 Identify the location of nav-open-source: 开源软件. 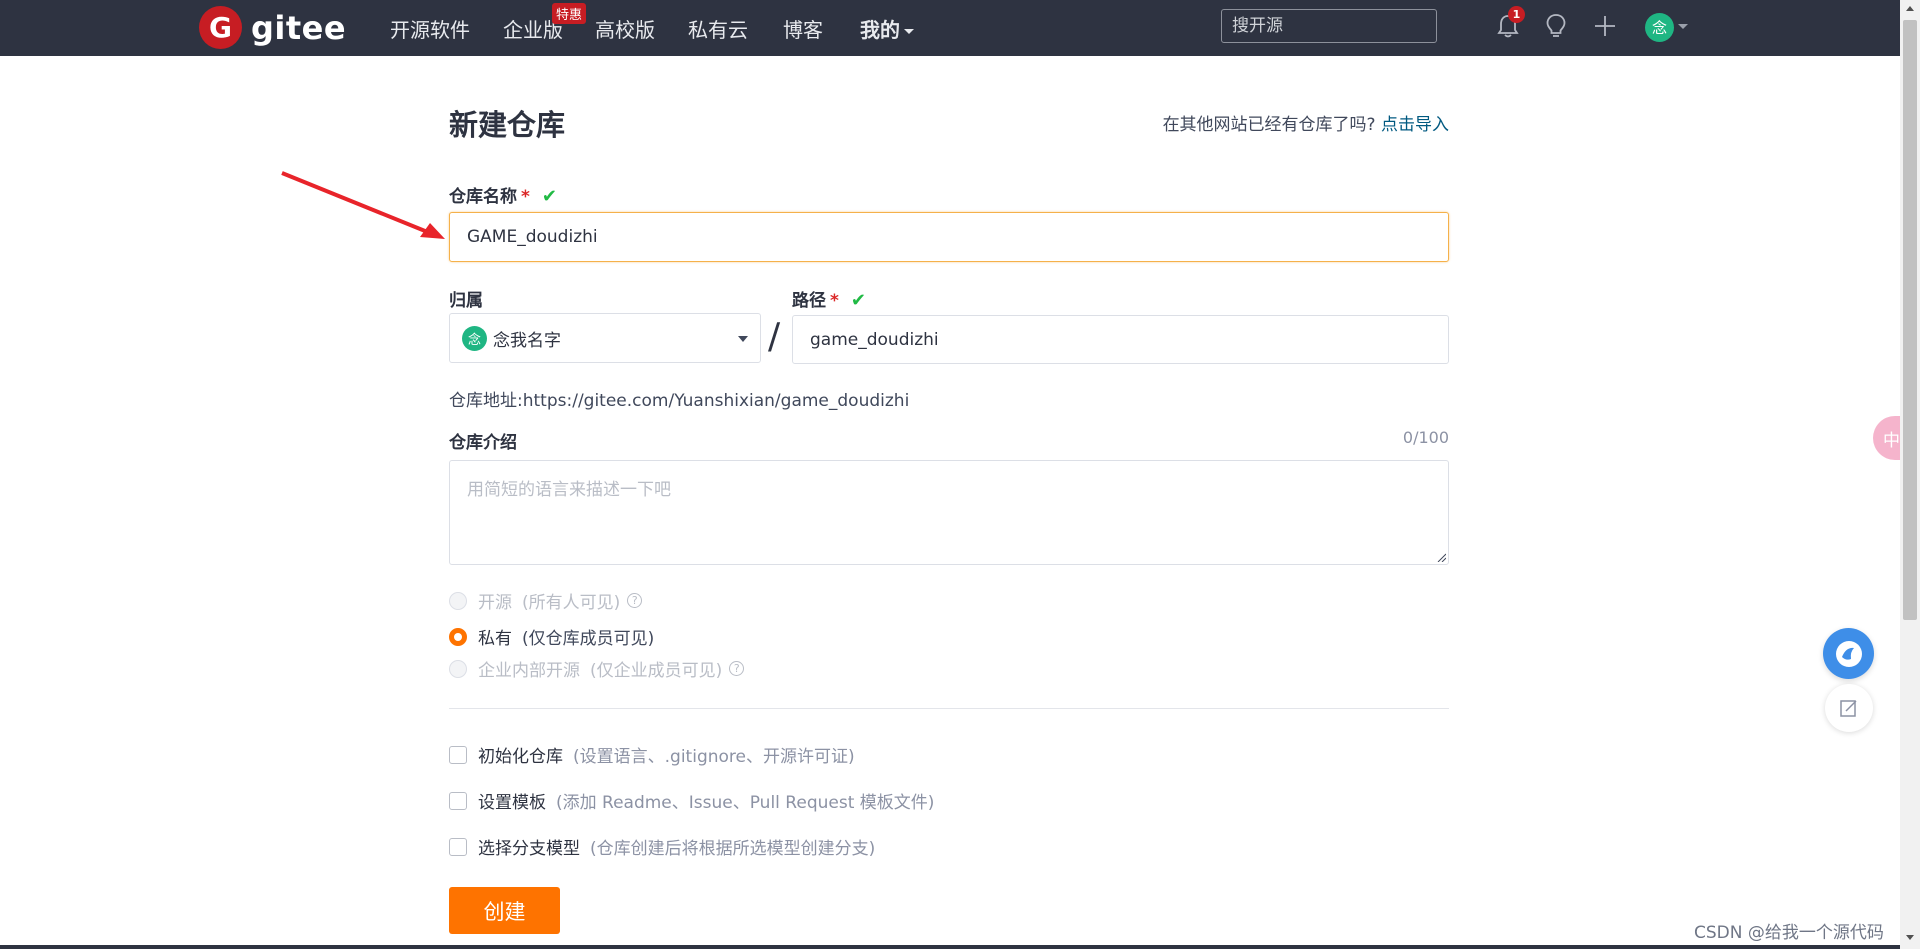
(430, 28).